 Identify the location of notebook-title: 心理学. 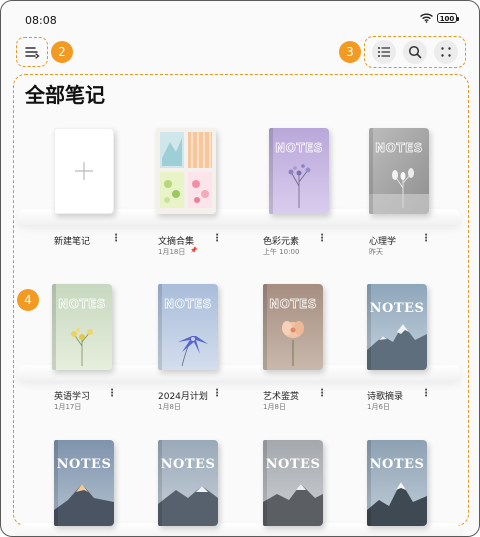
(383, 242).